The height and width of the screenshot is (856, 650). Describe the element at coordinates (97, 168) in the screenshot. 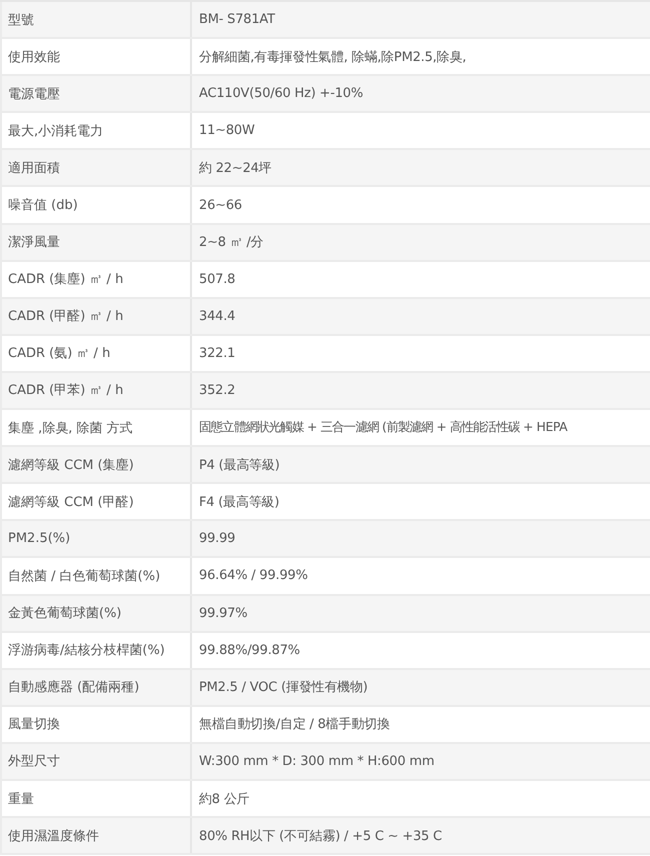

I see `spec-label: 適用面積` at that location.